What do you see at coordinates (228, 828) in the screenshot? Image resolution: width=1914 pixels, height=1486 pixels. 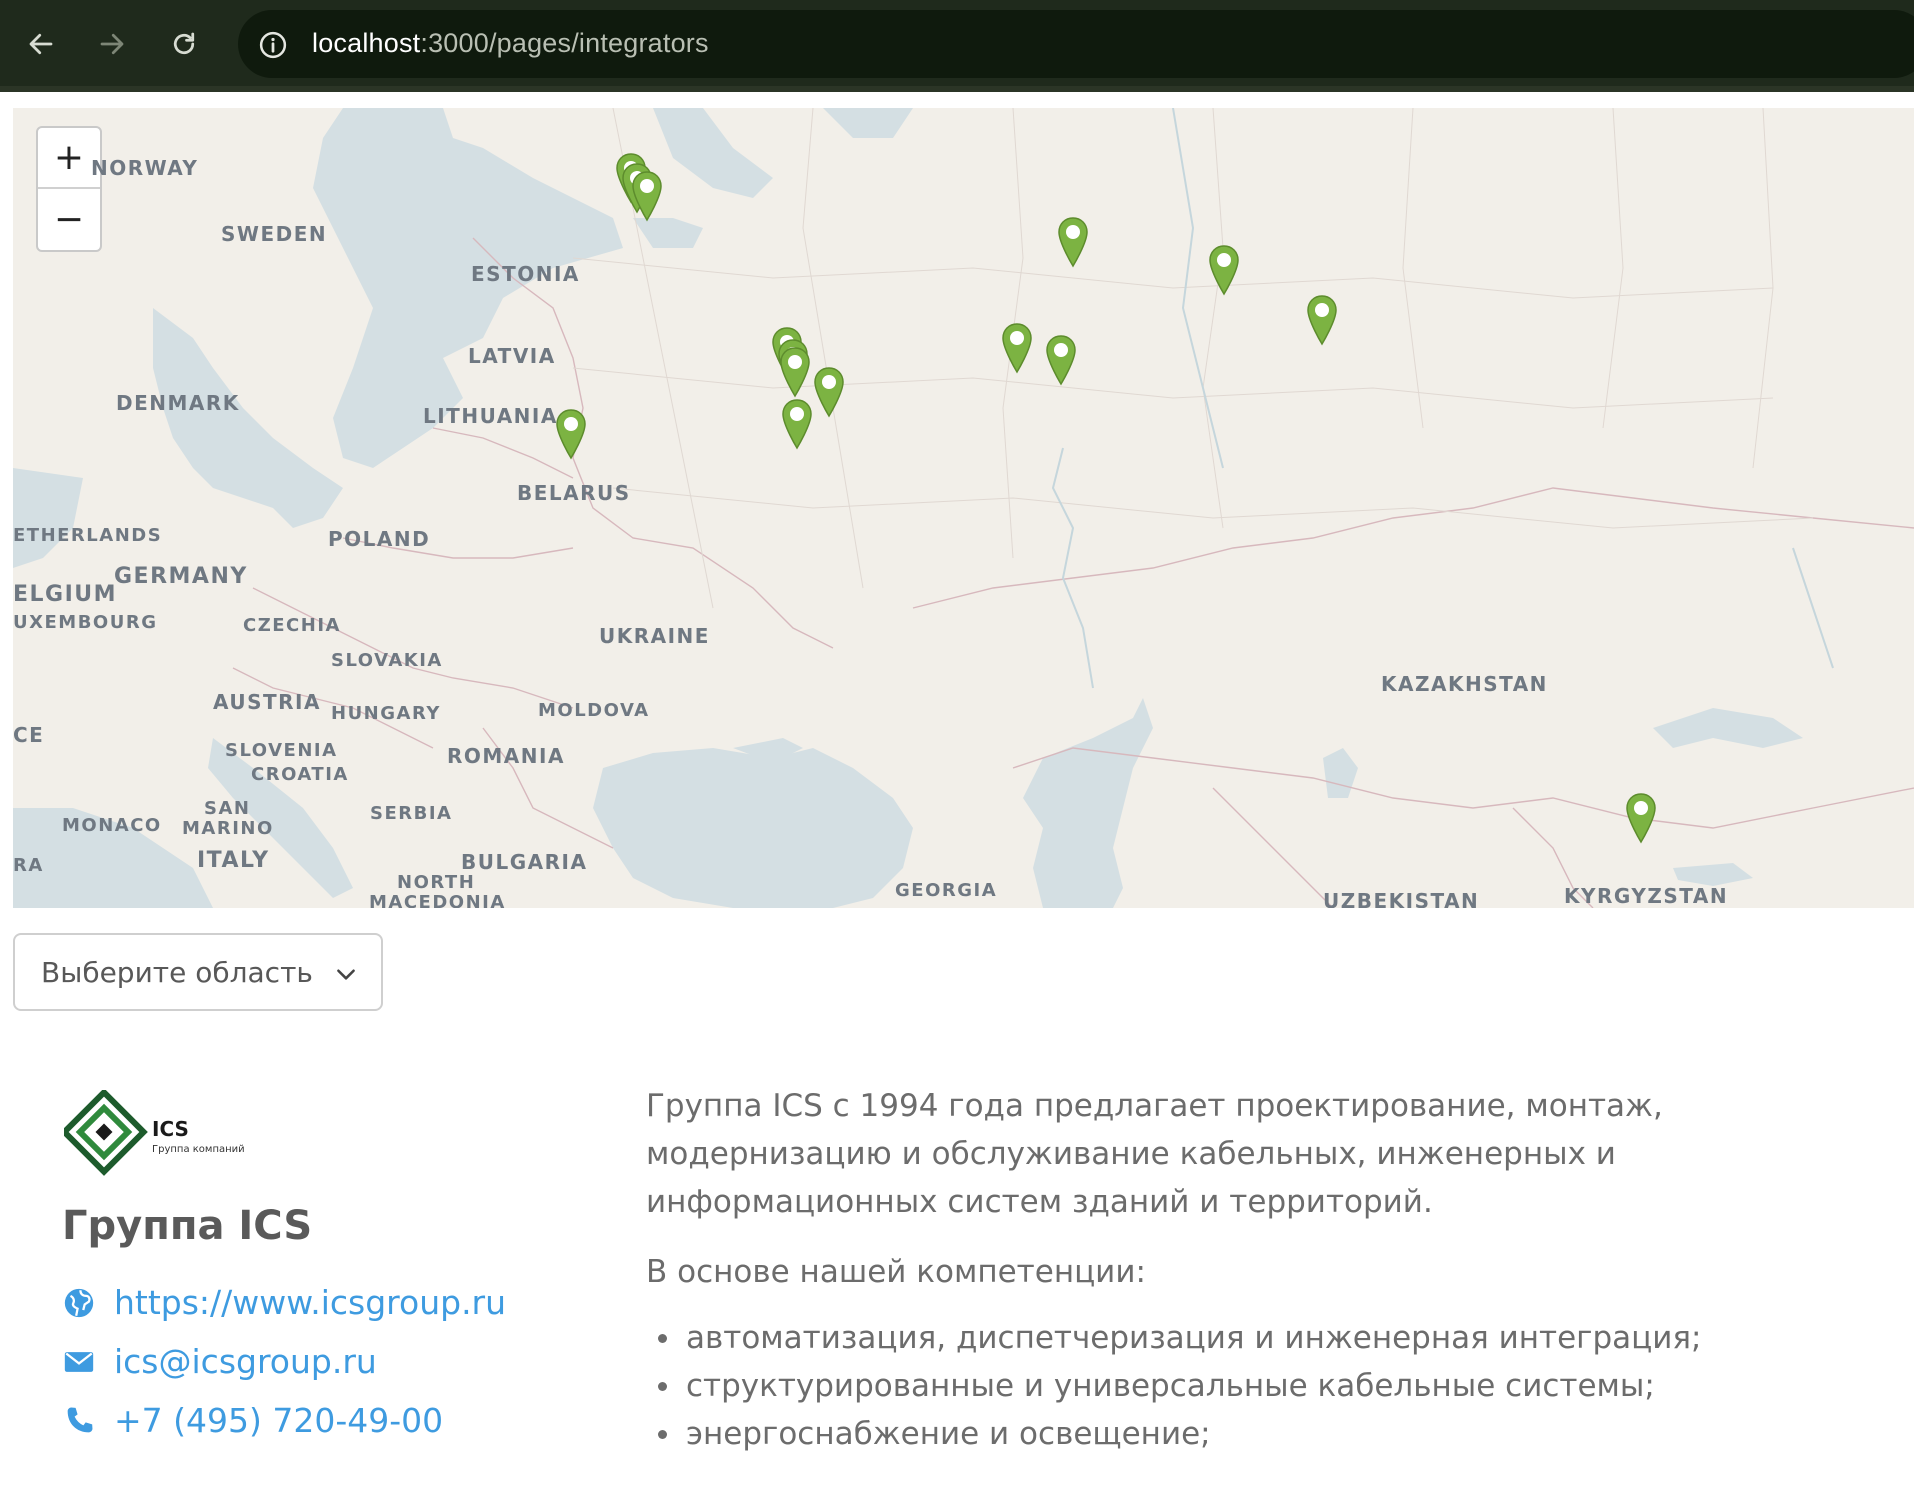 I see `map-label-marino: MARINO` at bounding box center [228, 828].